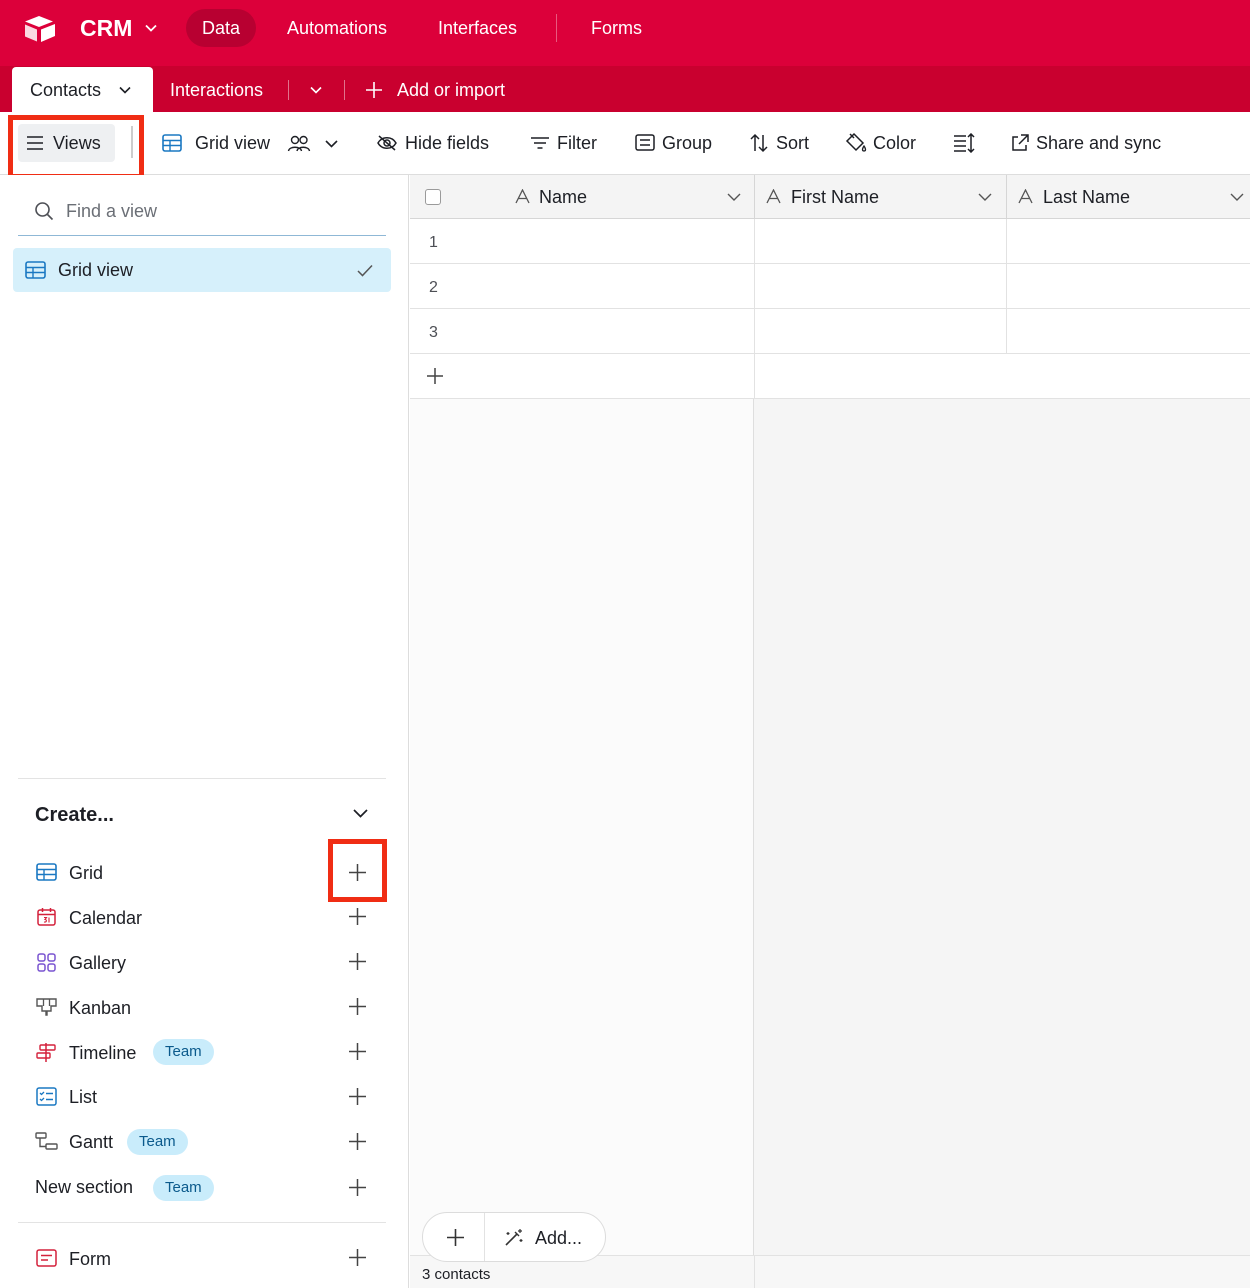 The height and width of the screenshot is (1288, 1250). Describe the element at coordinates (216, 90) in the screenshot. I see `table-tab-interactions: Interactions` at that location.